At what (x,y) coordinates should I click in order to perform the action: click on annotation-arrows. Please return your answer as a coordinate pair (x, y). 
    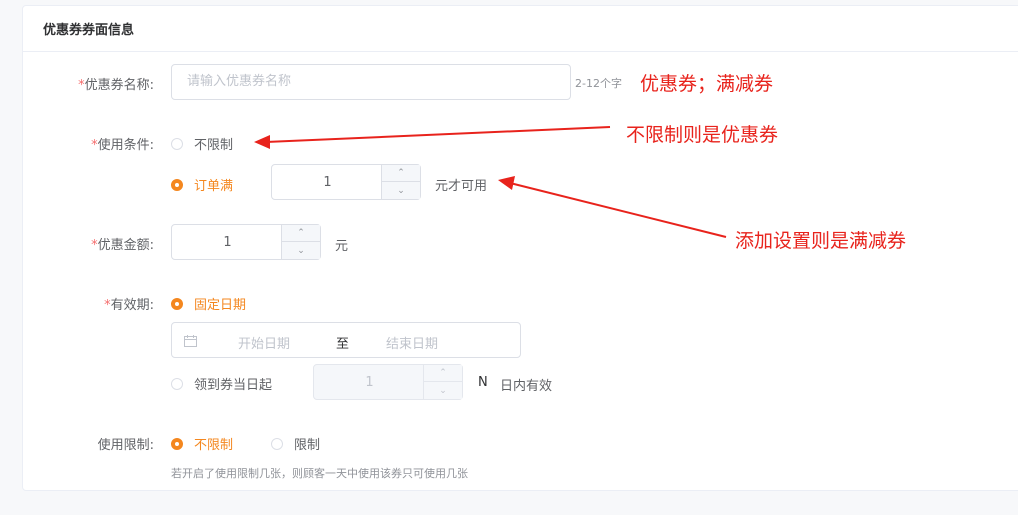
    Looking at the image, I should click on (490, 182).